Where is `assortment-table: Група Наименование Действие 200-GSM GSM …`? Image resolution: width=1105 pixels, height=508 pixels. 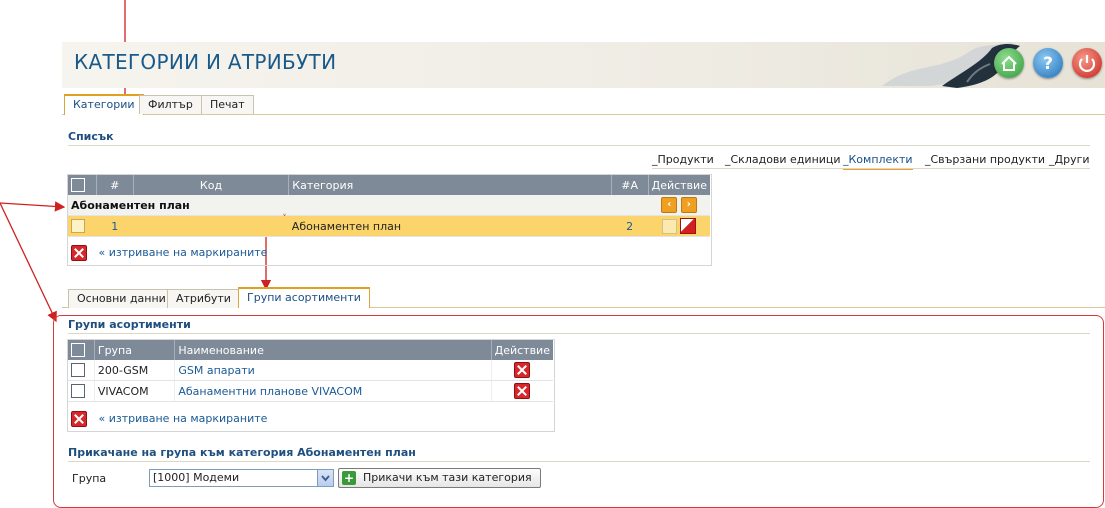
assortment-table: Група Наименование Действие 200-GSM GSM … is located at coordinates (310, 371).